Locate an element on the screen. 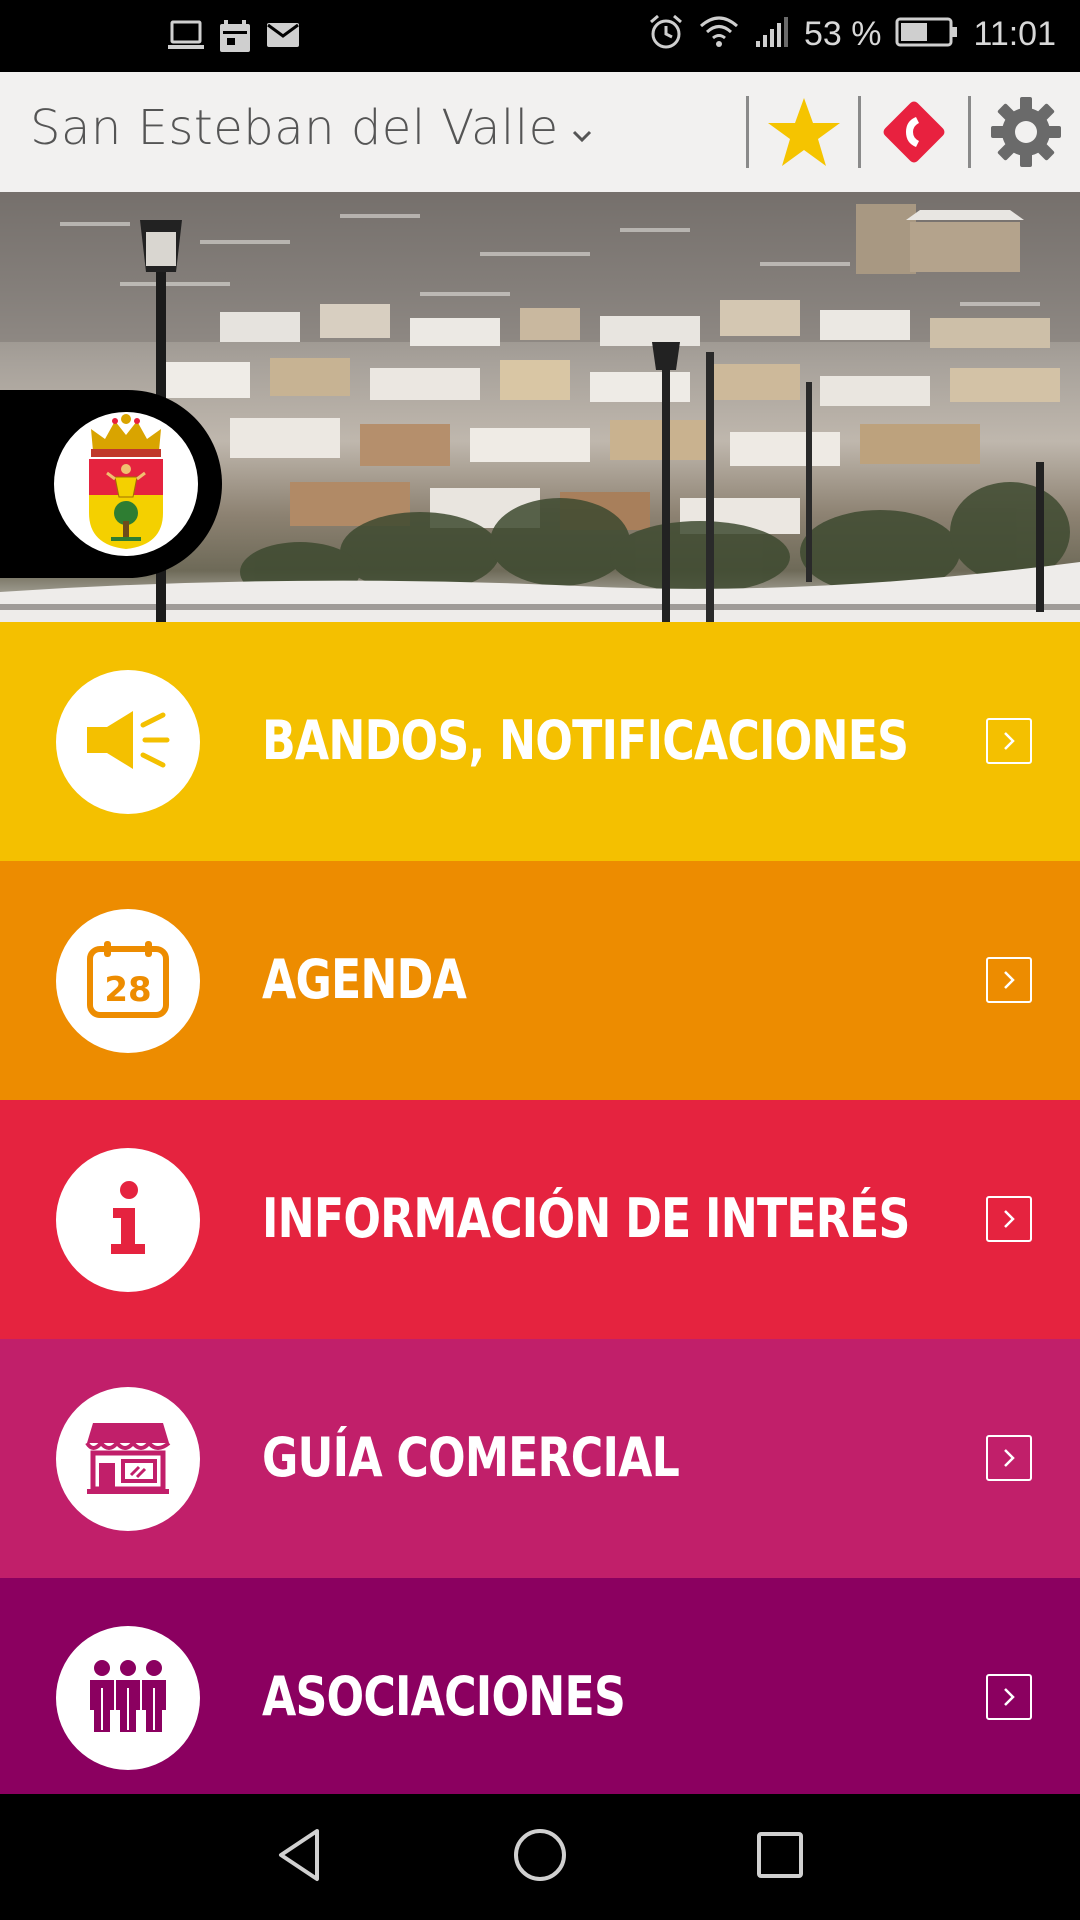  menu-item-agenda: 28 AGENDA is located at coordinates (540, 980).